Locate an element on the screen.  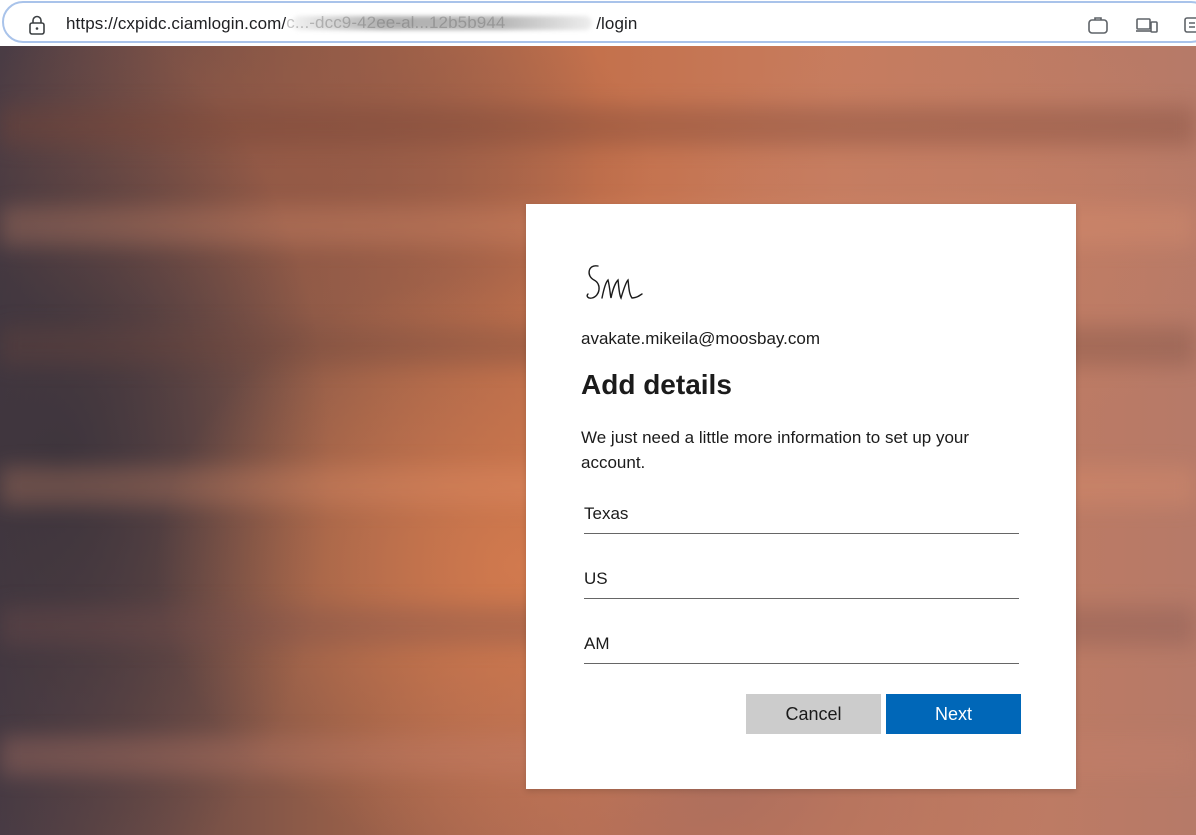
page-title: Add details is located at coordinates (656, 384).